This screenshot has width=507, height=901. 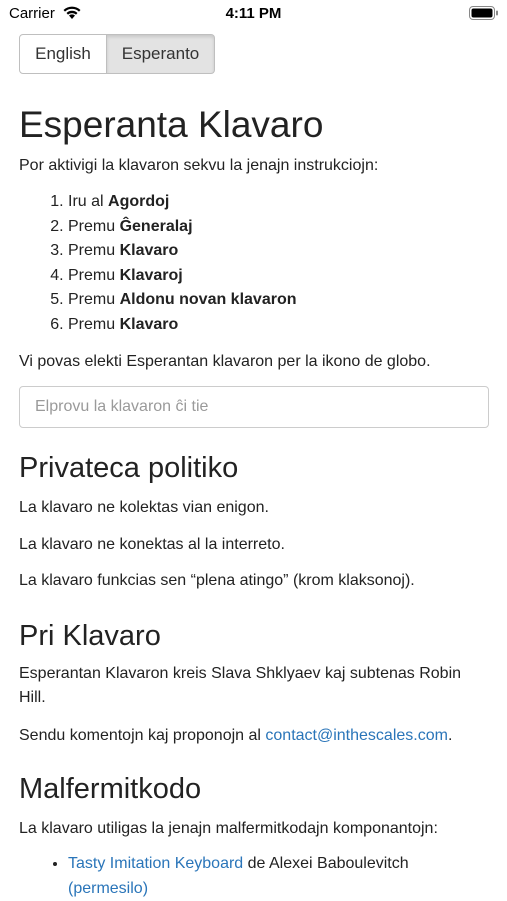 I want to click on list-item: Premu Aldonu novan klavaron, so click(x=182, y=300).